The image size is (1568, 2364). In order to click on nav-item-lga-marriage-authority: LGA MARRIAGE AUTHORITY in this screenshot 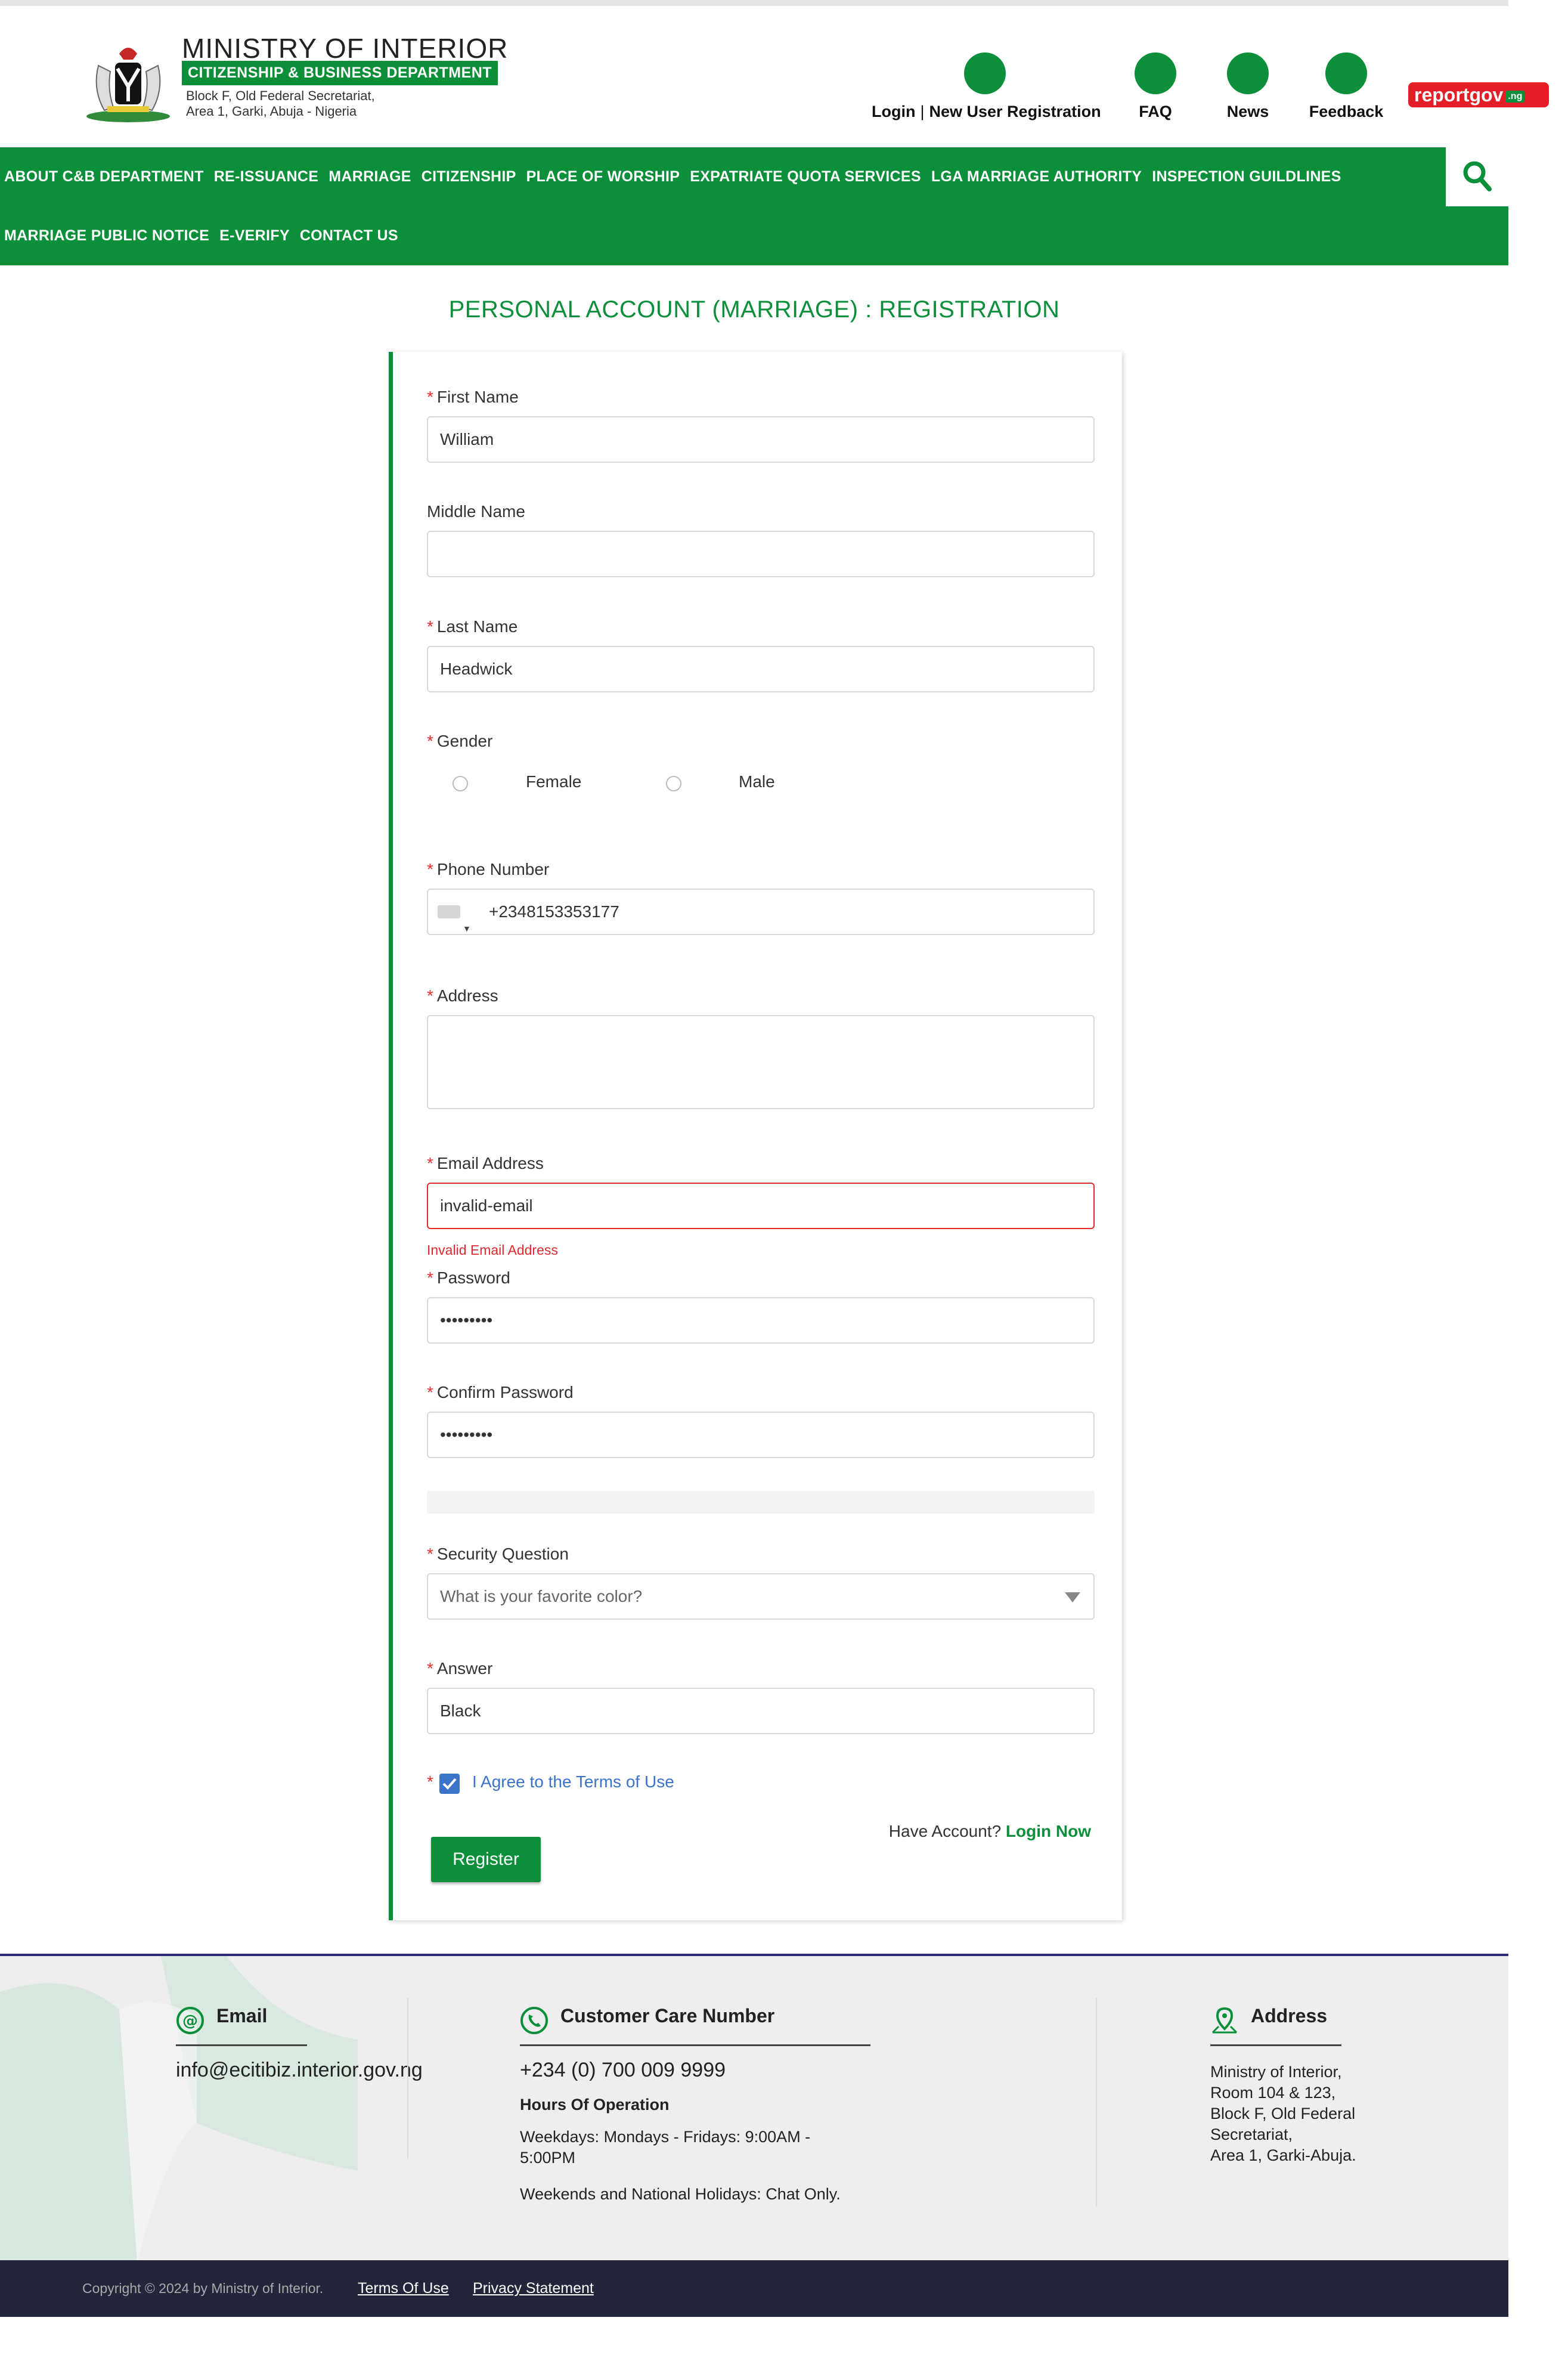, I will do `click(1037, 176)`.